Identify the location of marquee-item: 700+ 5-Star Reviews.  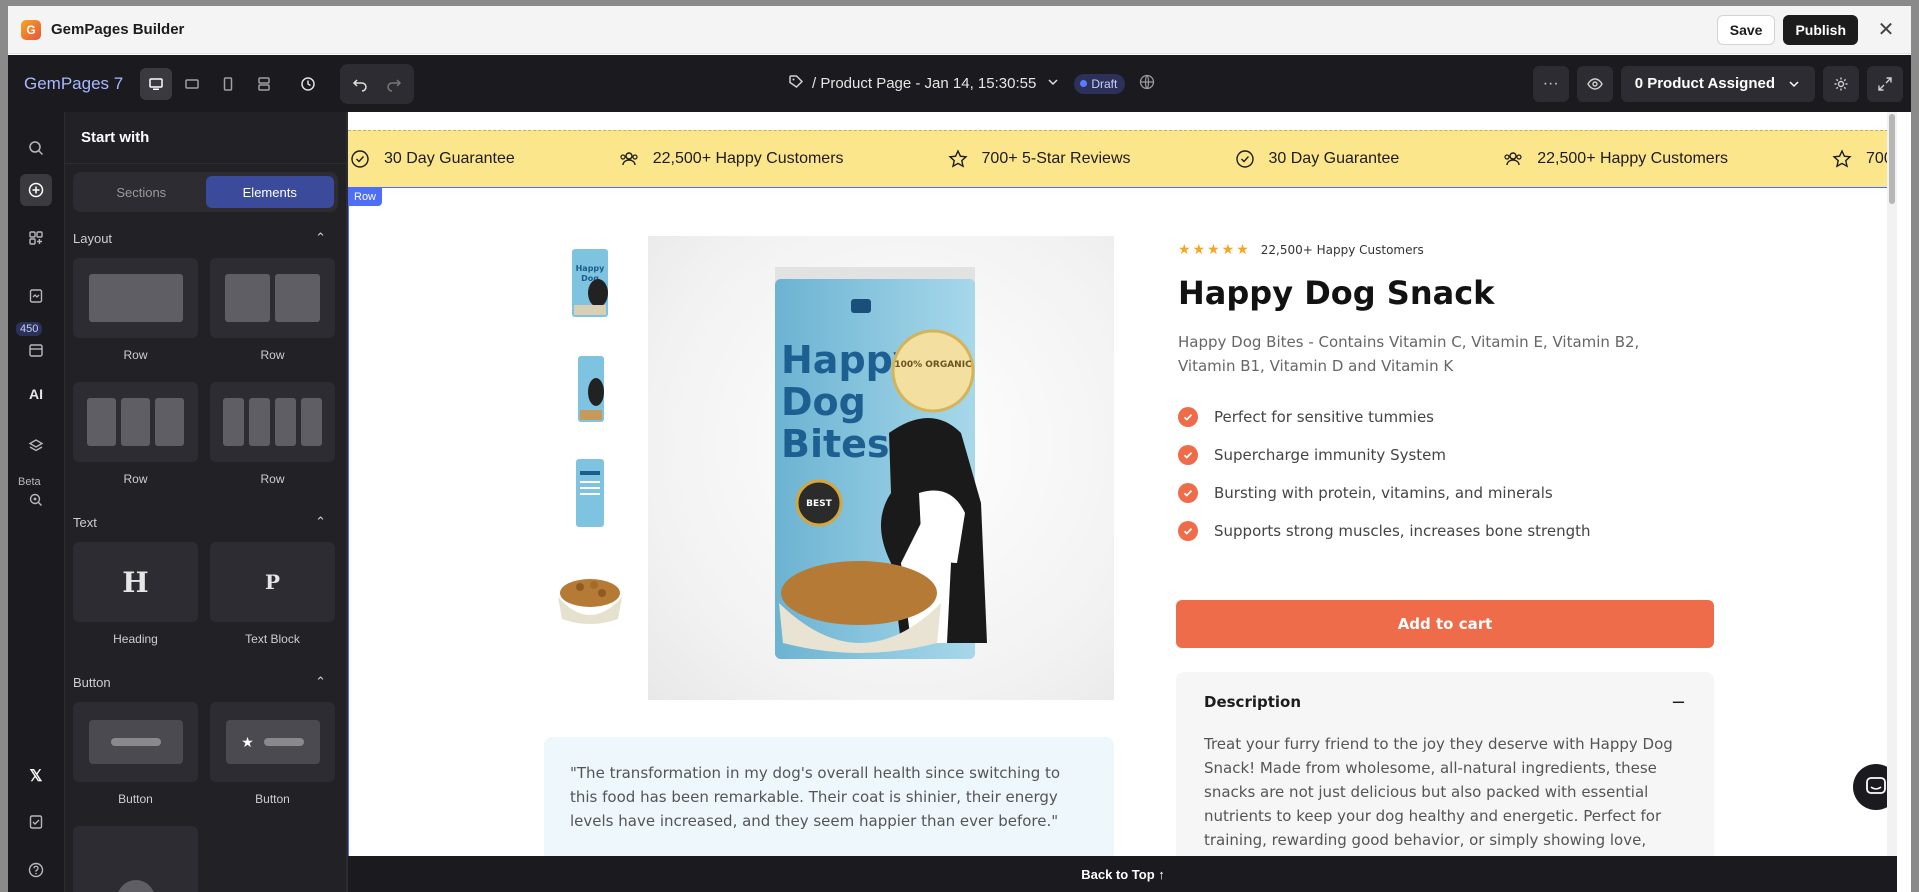
(1039, 159).